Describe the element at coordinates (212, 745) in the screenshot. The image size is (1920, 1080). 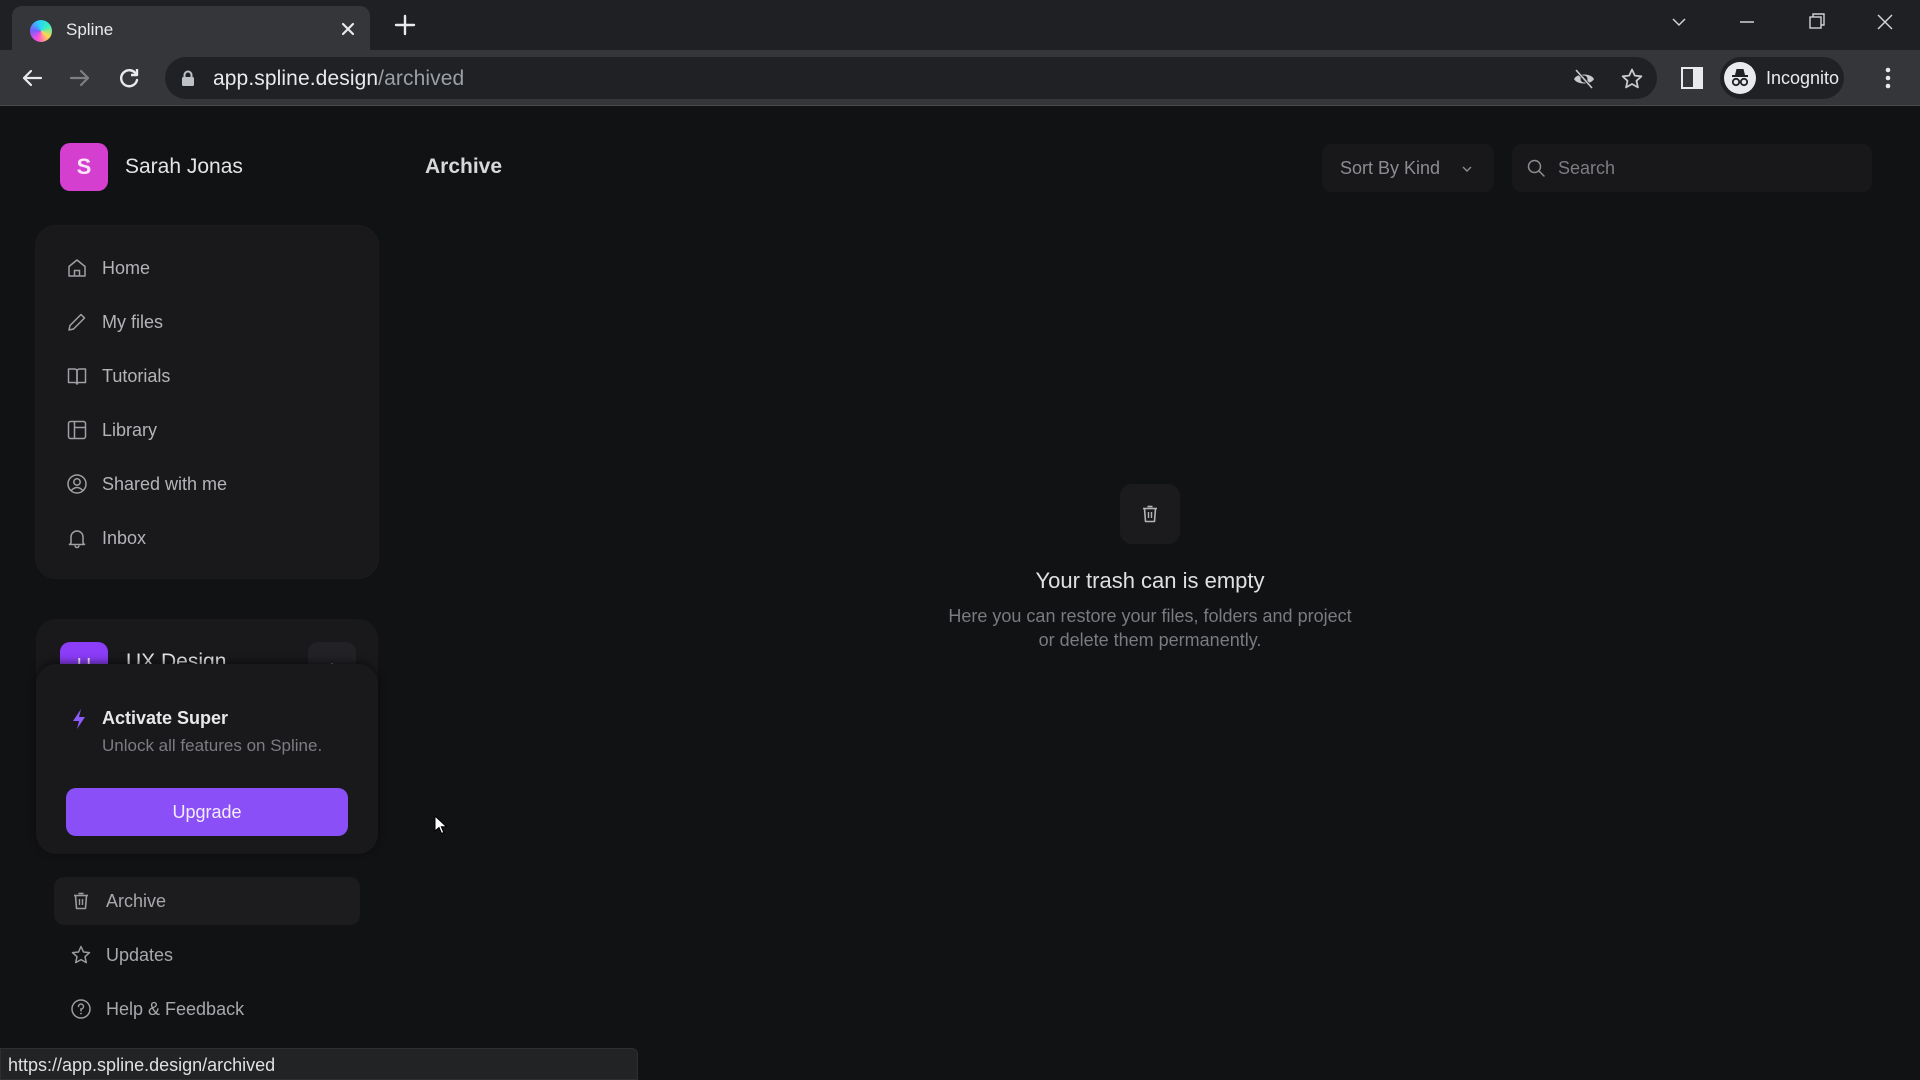
I see `upgrade-subtitle: Unlock all features on Spline.` at that location.